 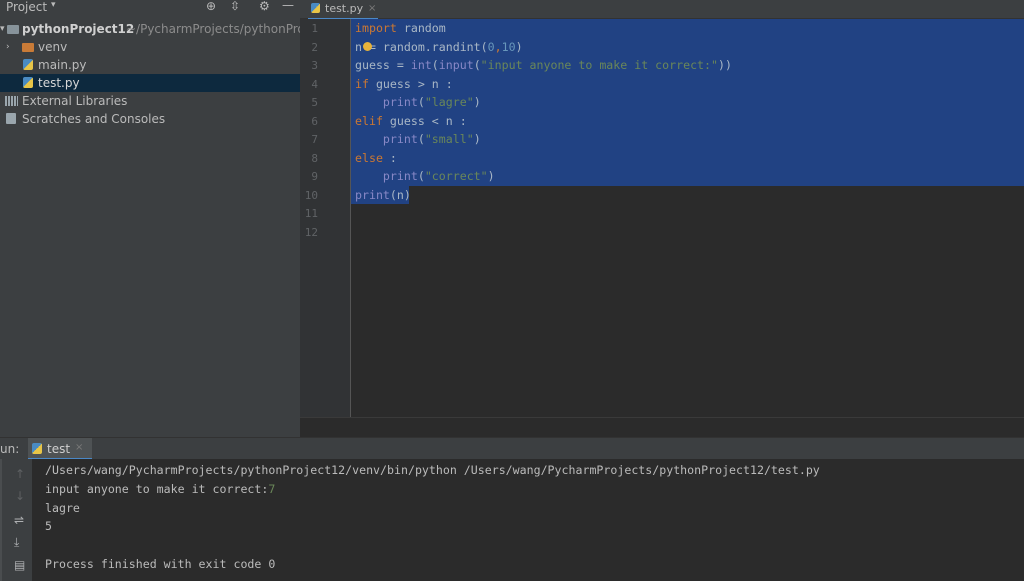 What do you see at coordinates (62, 508) in the screenshot?
I see `console-line: lagre` at bounding box center [62, 508].